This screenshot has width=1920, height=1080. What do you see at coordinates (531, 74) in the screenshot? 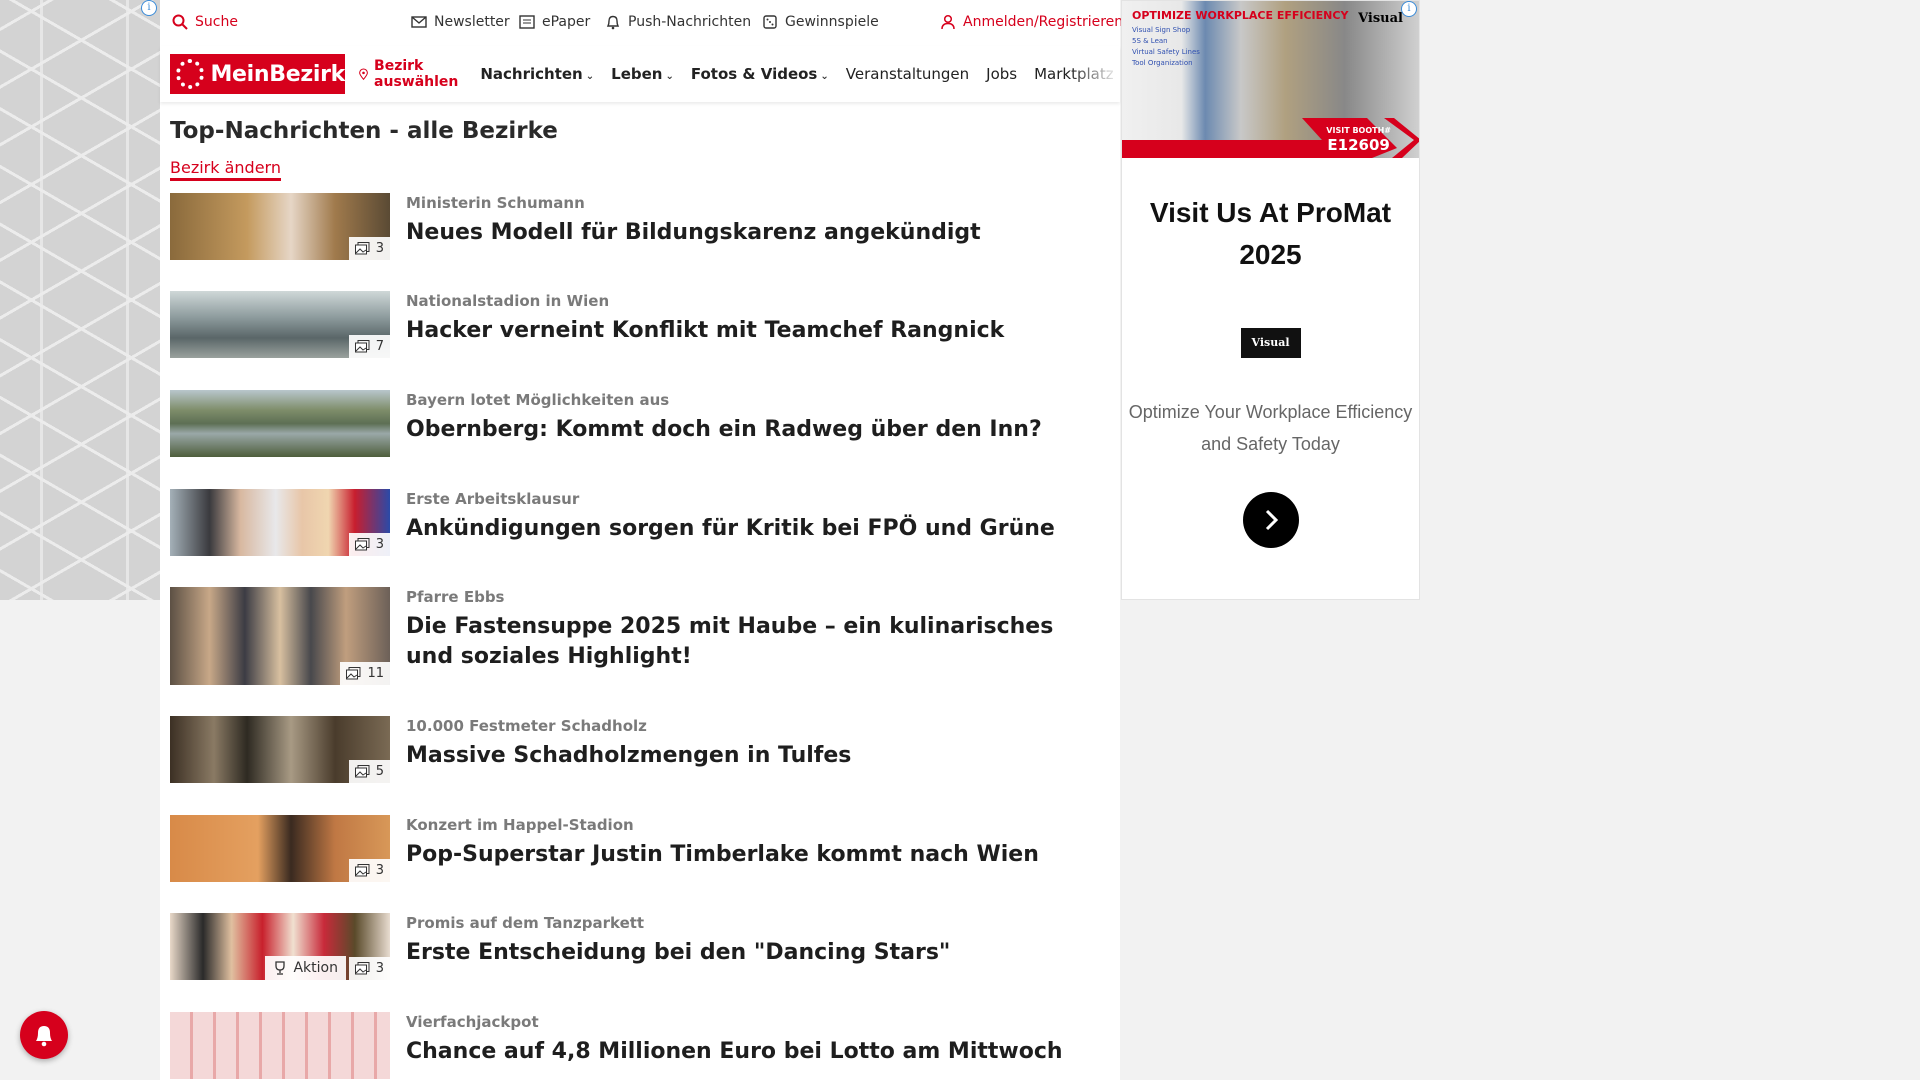
I see `nav-item-news-label: Nachrichten` at bounding box center [531, 74].